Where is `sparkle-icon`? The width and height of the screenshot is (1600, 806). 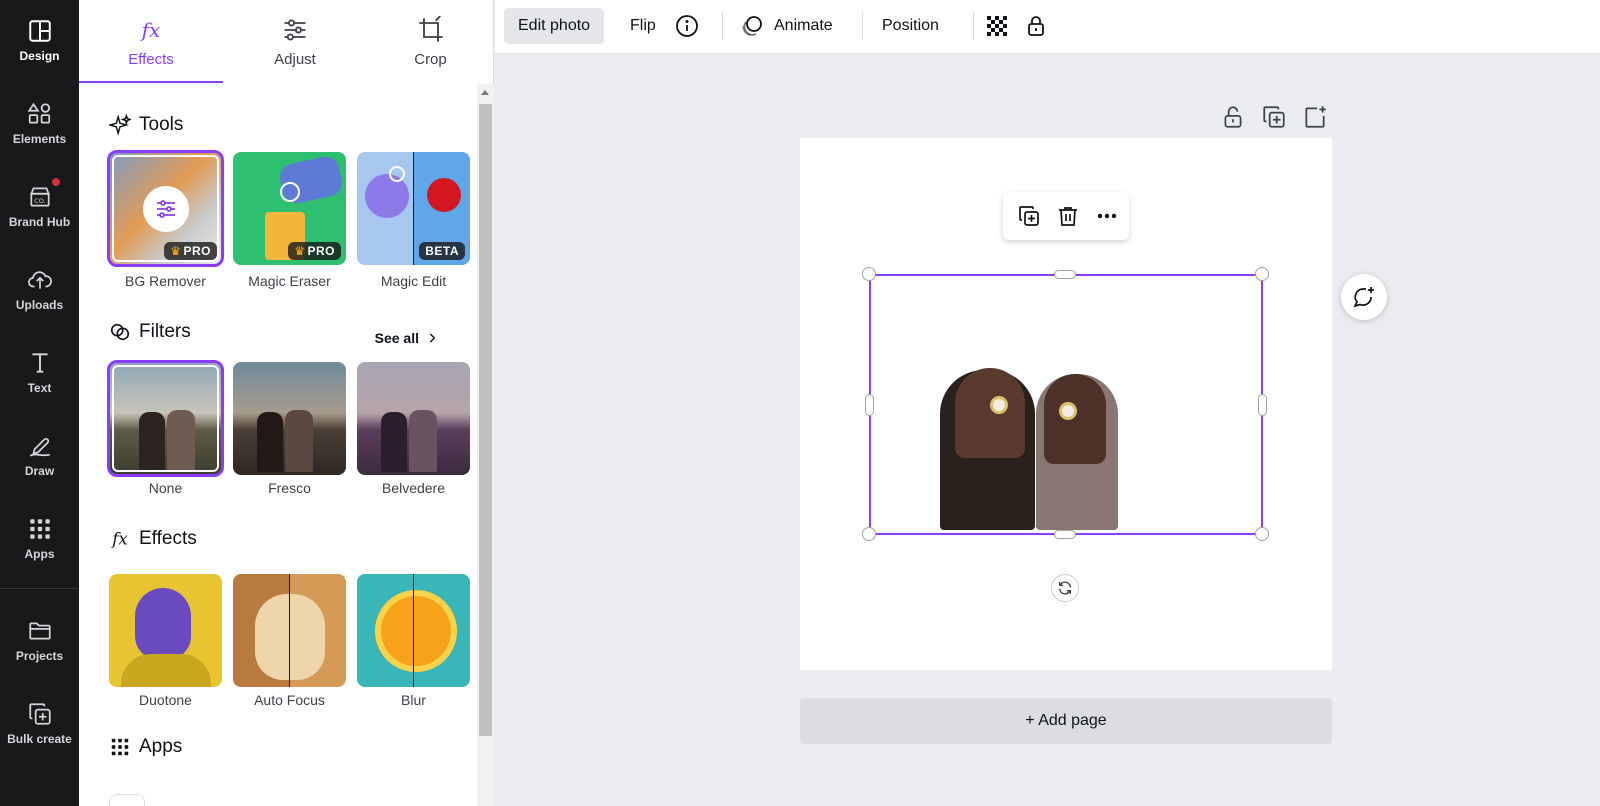
sparkle-icon is located at coordinates (120, 125).